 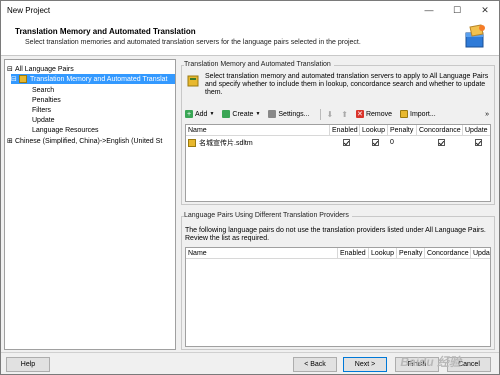 I want to click on back-button: < Back, so click(x=315, y=364).